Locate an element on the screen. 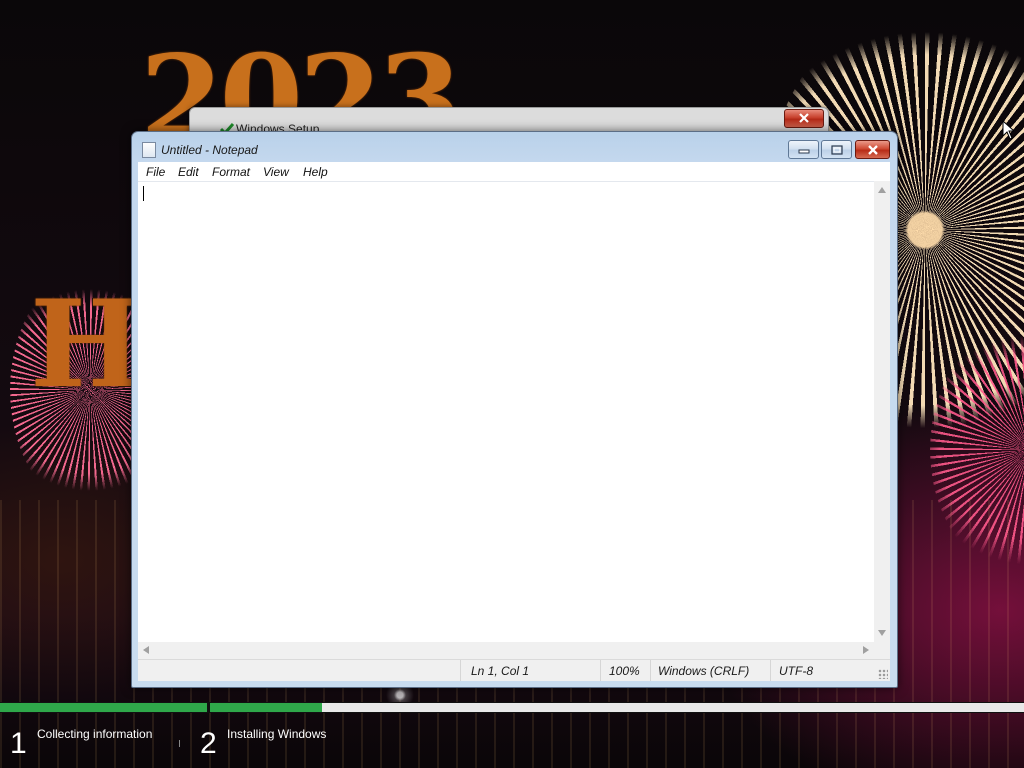  progress-fill-installing is located at coordinates (266, 707).